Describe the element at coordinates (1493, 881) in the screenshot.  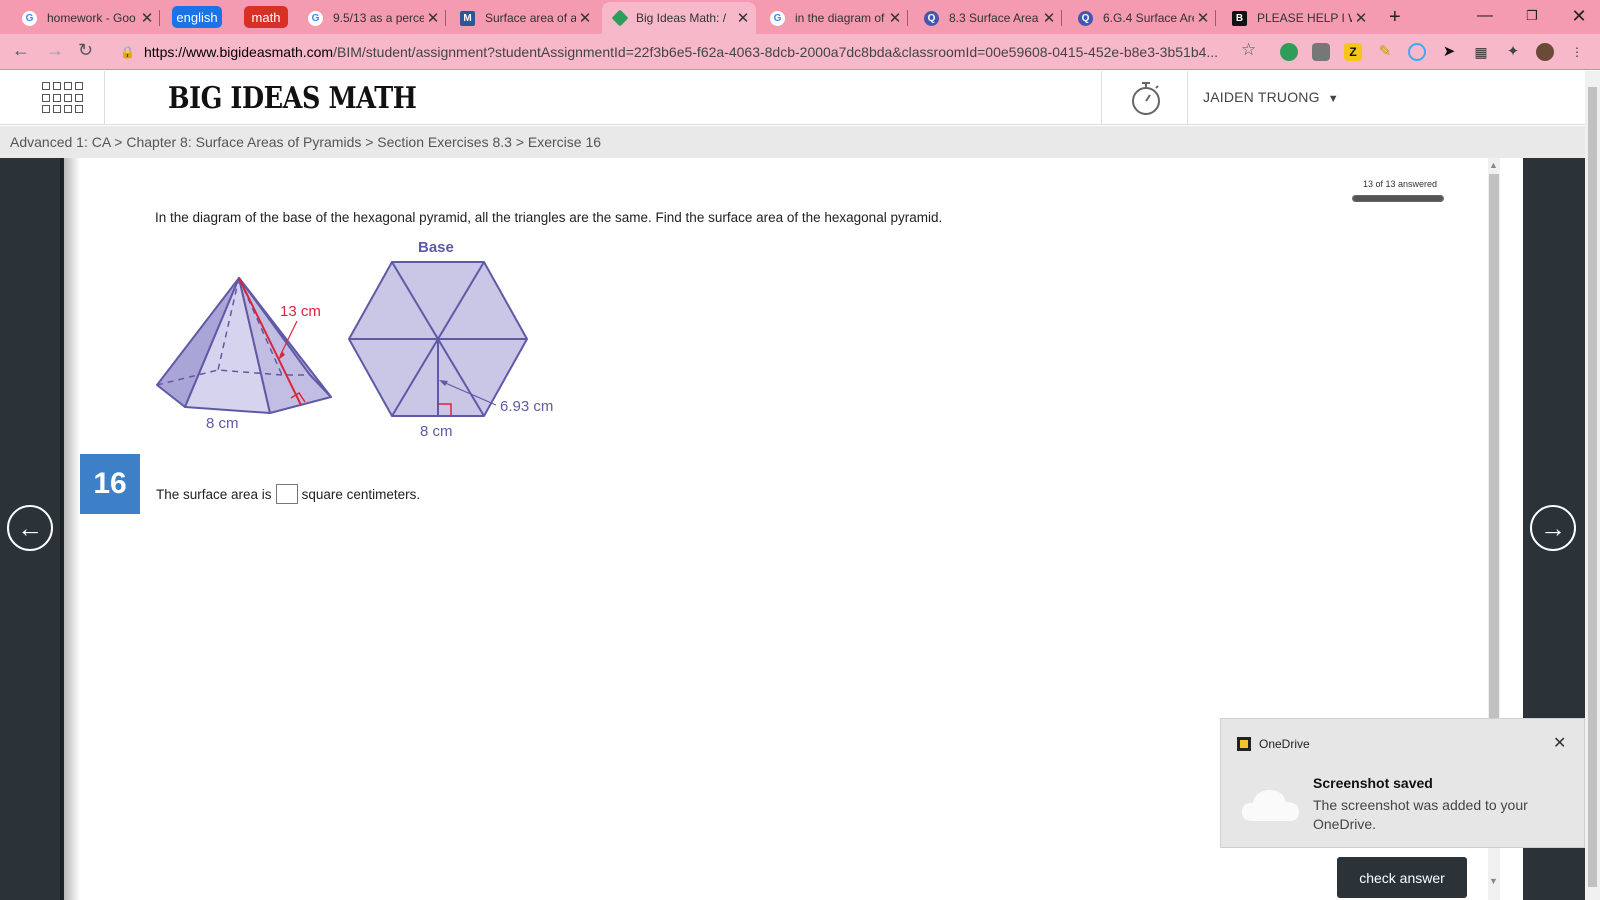
I see `scroll-down-icon: ▼` at that location.